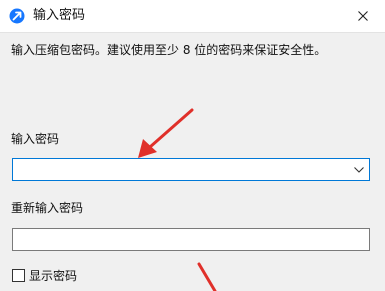  Describe the element at coordinates (35, 139) in the screenshot. I see `password-label: 输入密码` at that location.